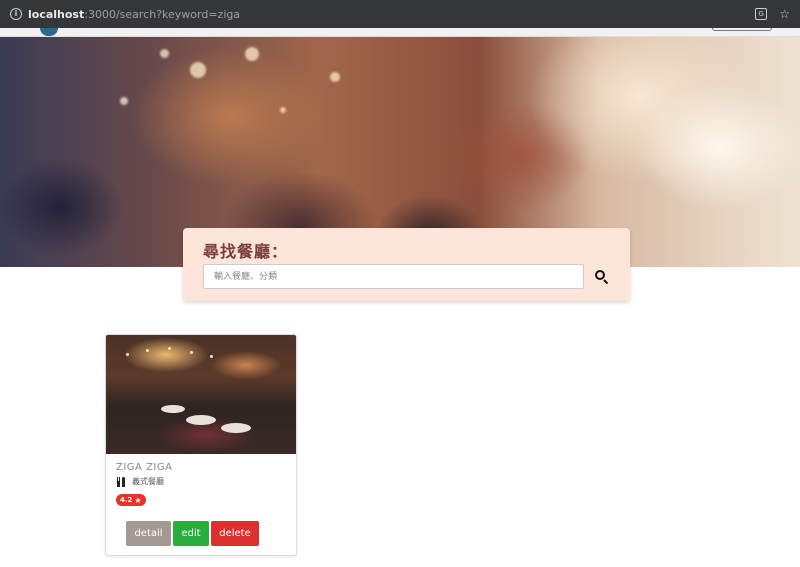 The height and width of the screenshot is (567, 800). What do you see at coordinates (16, 14) in the screenshot?
I see `info-icon: i` at bounding box center [16, 14].